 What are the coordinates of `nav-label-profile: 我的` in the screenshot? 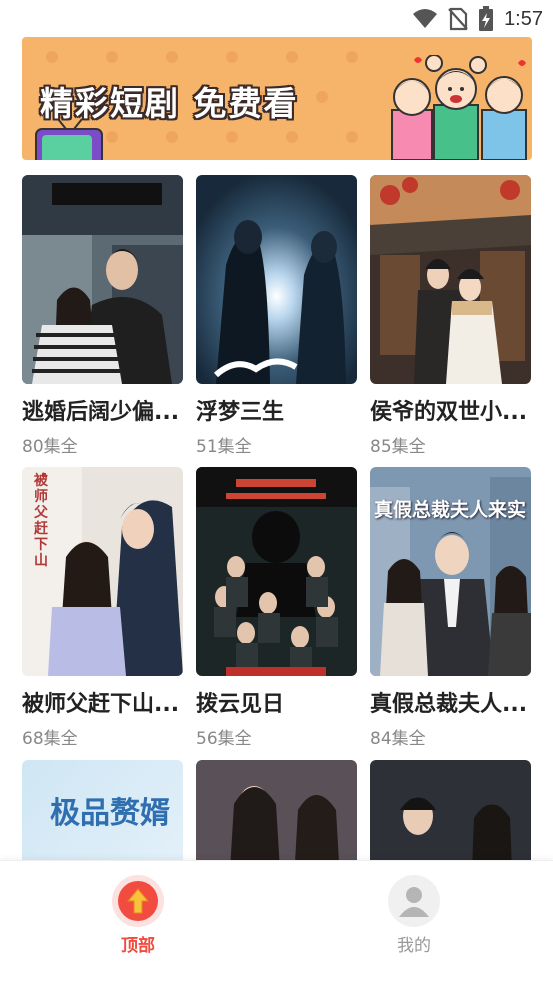 It's located at (414, 946).